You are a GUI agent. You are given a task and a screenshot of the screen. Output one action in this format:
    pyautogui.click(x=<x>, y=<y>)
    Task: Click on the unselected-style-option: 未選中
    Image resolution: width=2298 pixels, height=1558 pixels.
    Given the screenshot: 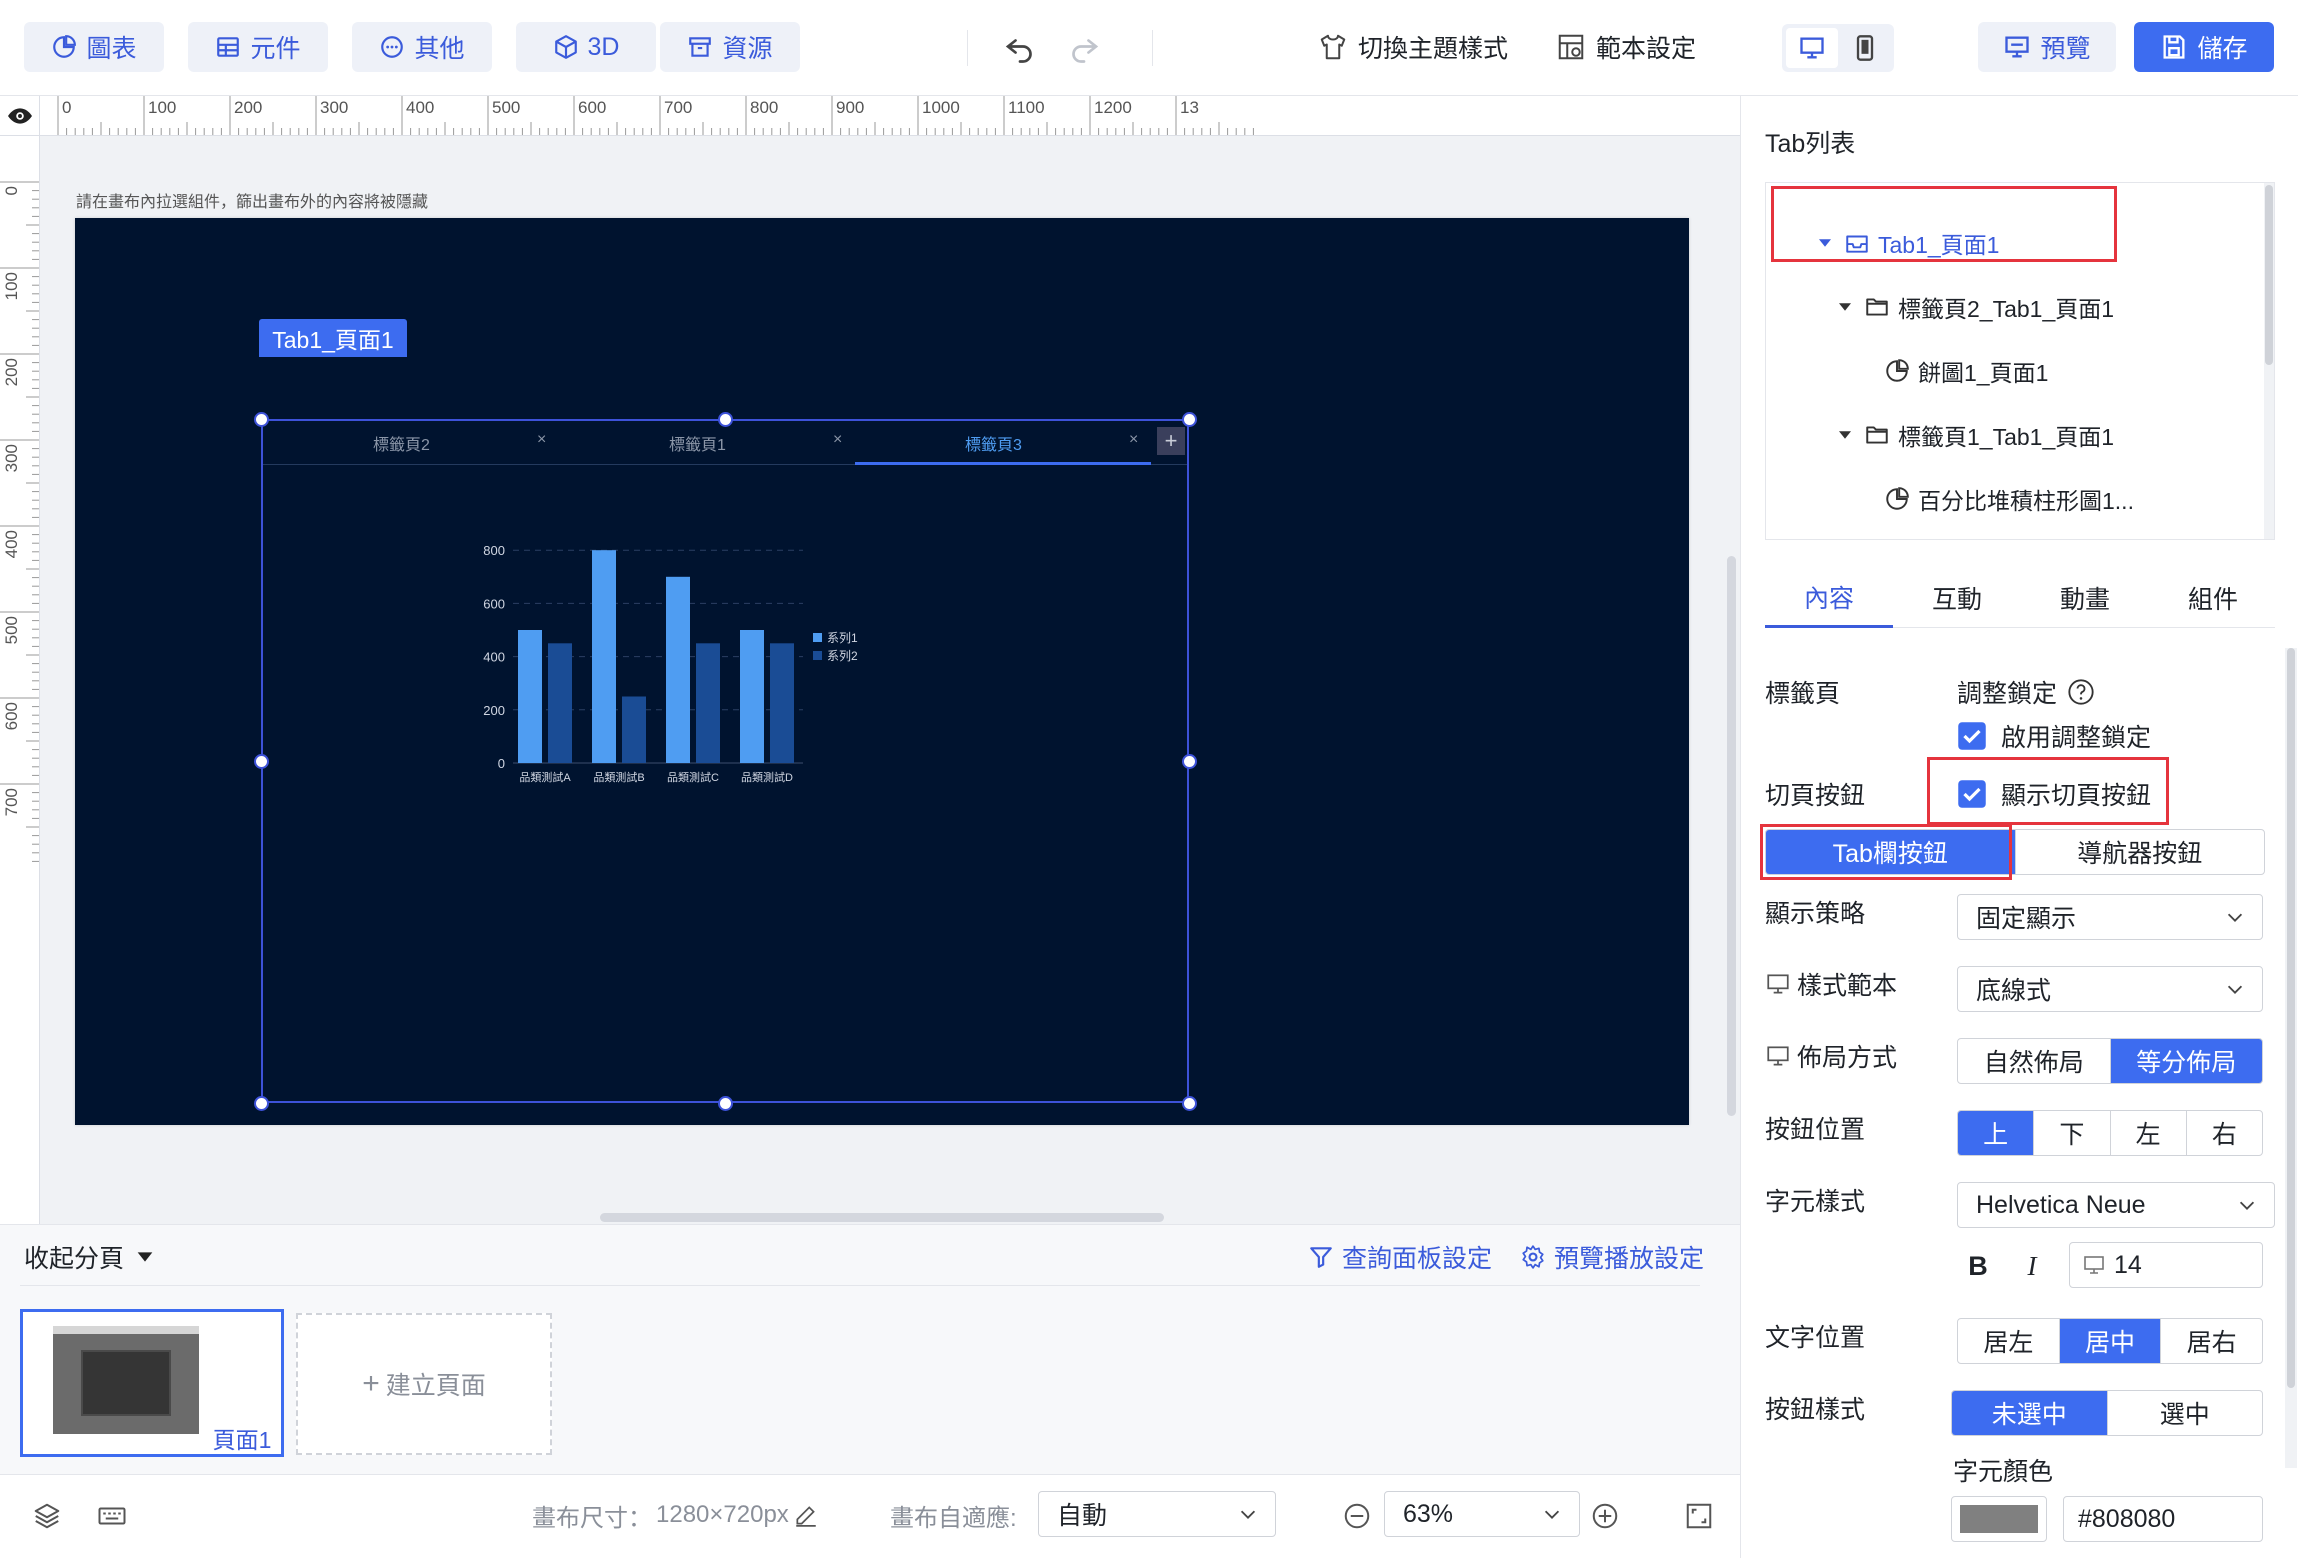 What is the action you would take?
    pyautogui.click(x=2030, y=1413)
    